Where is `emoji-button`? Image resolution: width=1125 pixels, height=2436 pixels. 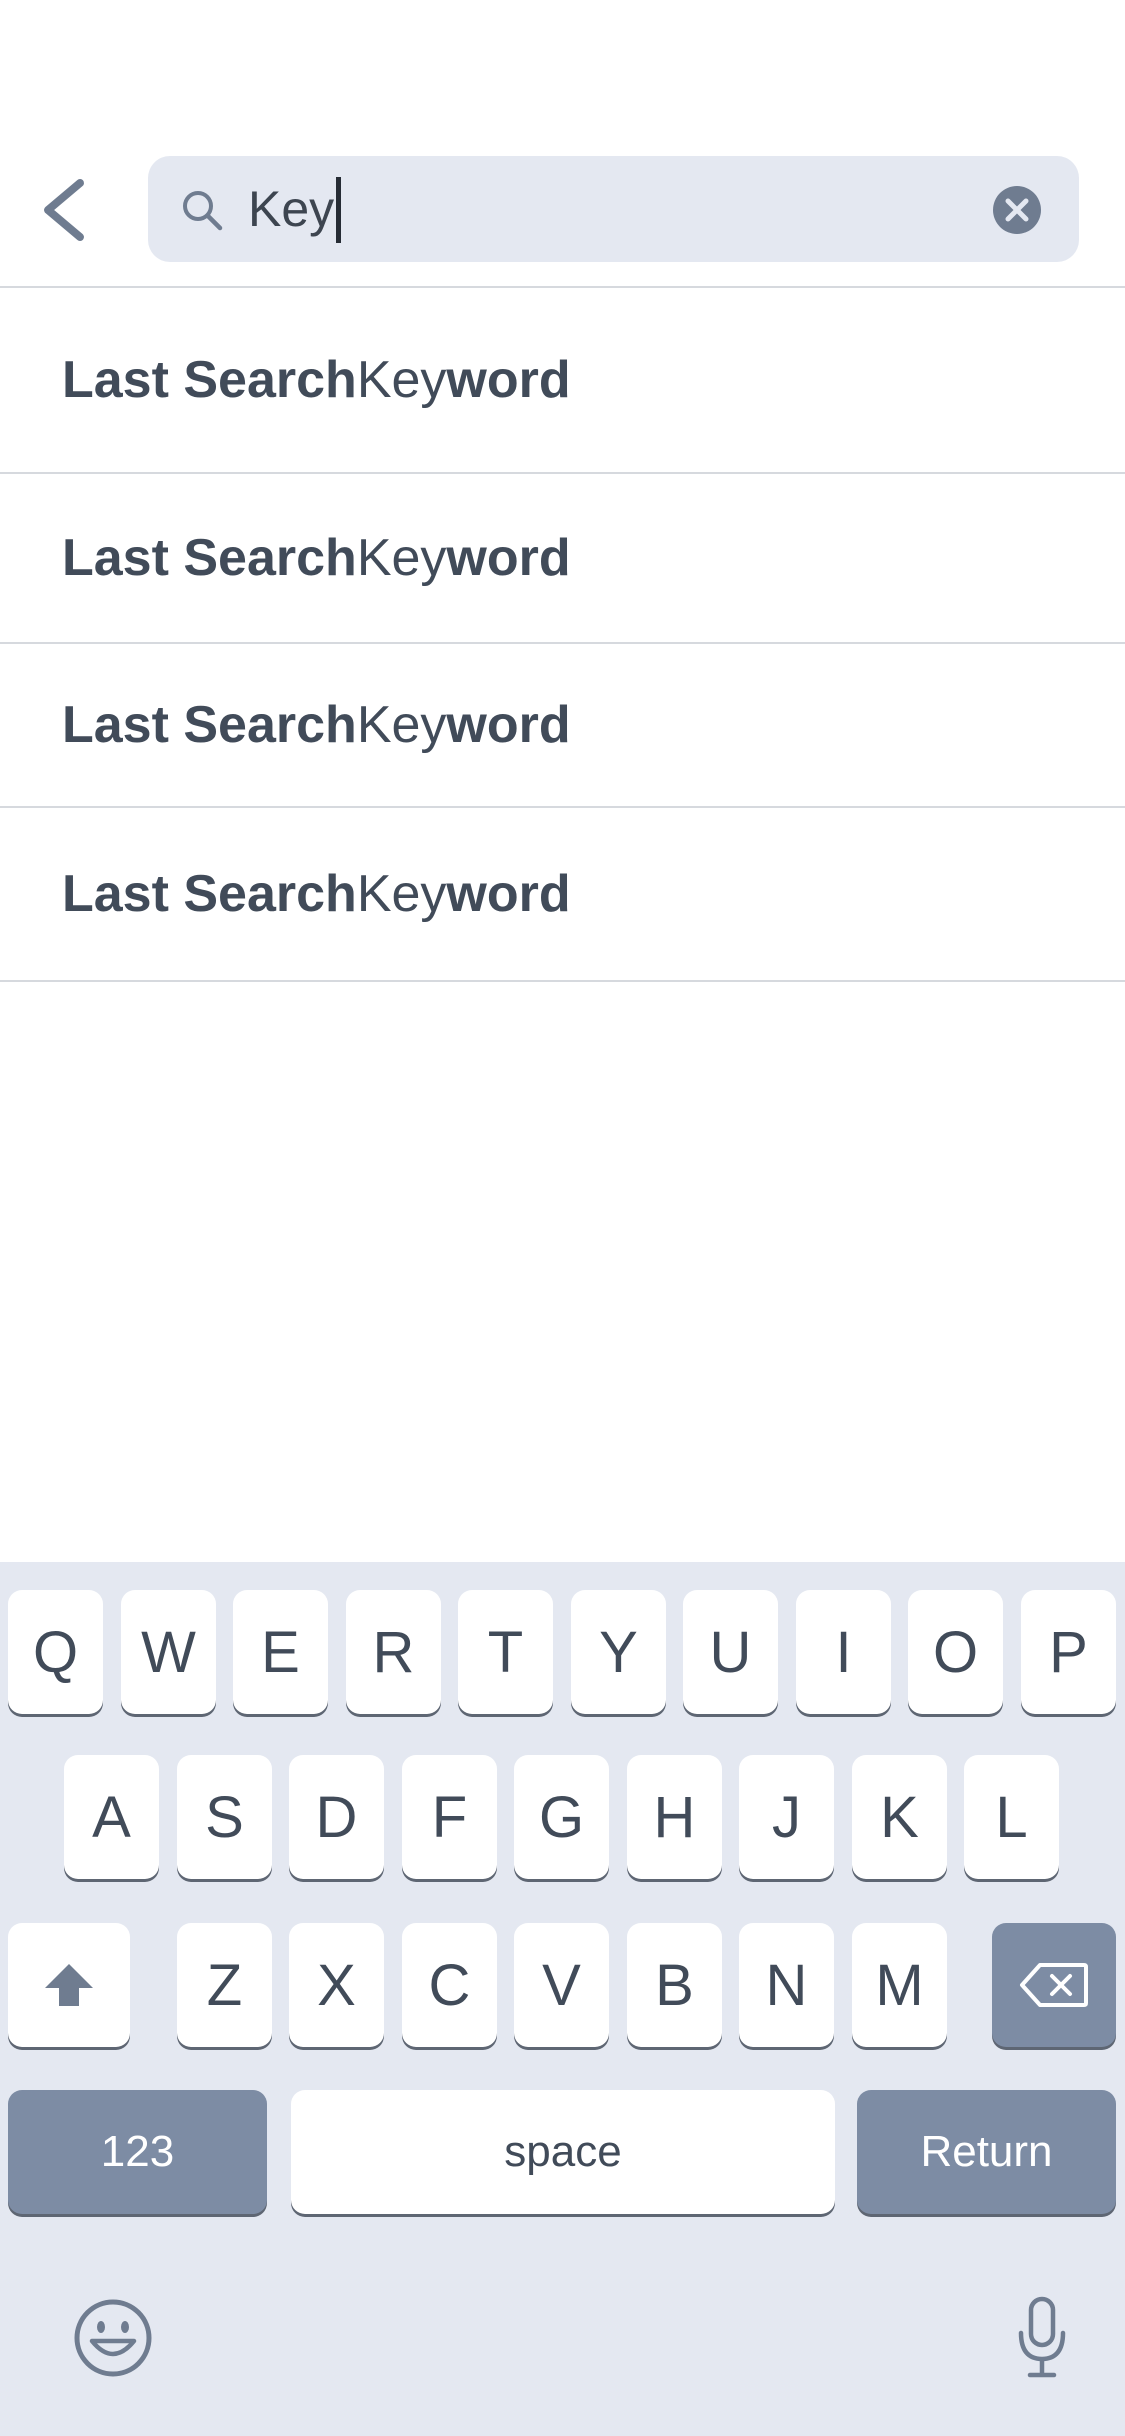 emoji-button is located at coordinates (113, 2338).